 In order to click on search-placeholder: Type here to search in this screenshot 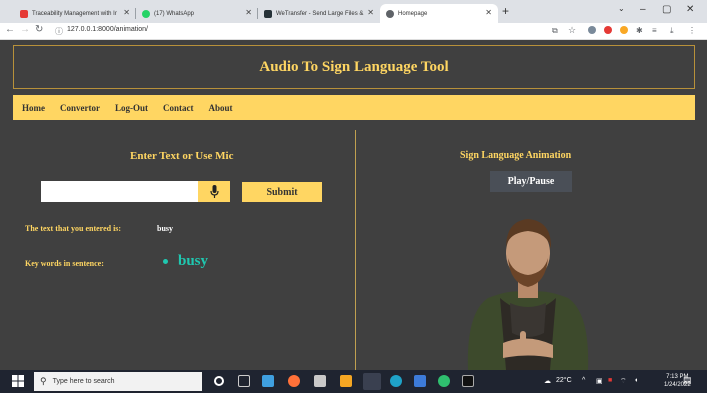, I will do `click(83, 381)`.